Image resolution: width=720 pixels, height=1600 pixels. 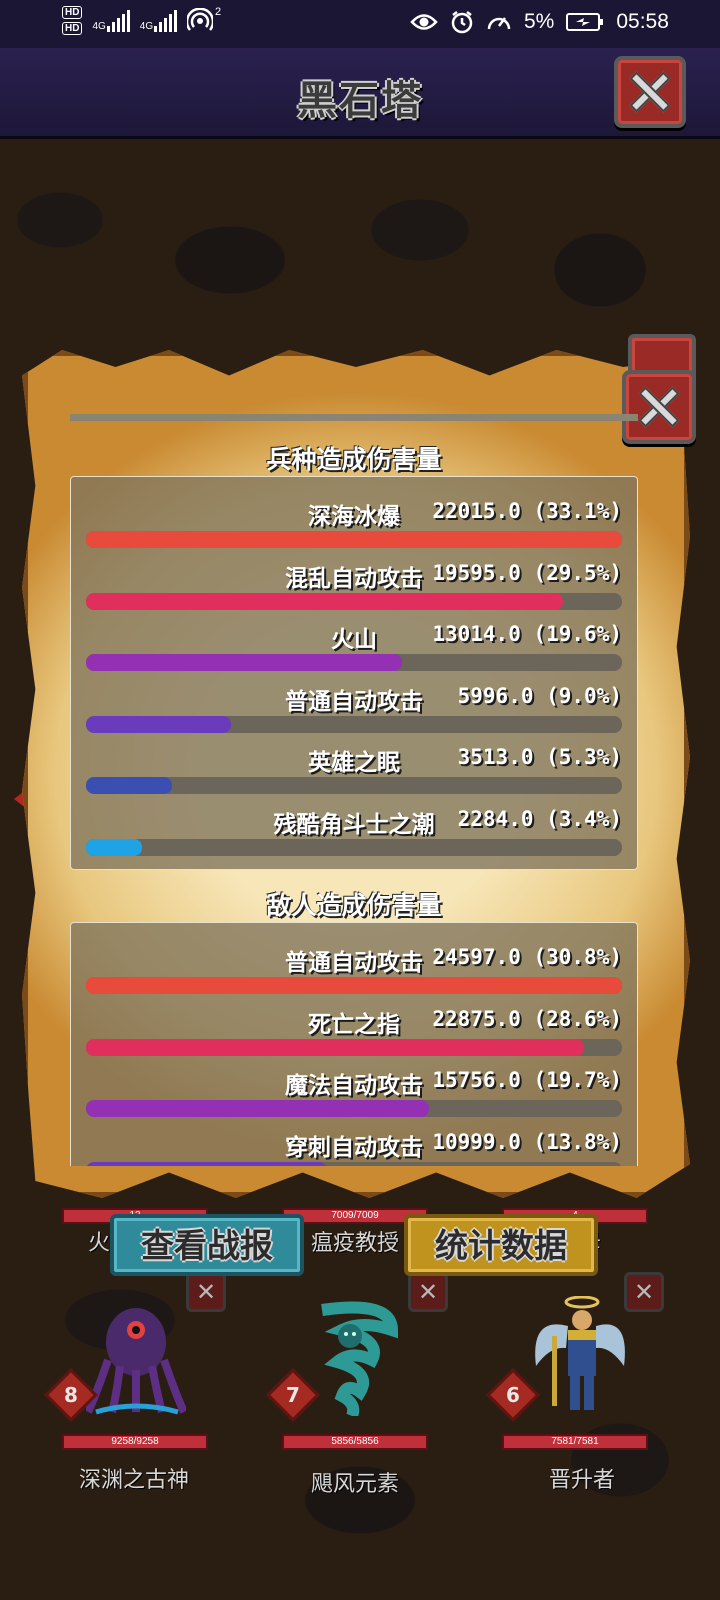 What do you see at coordinates (539, 818) in the screenshot?
I see `unit-damage-value: 2284.0 (3.4%)` at bounding box center [539, 818].